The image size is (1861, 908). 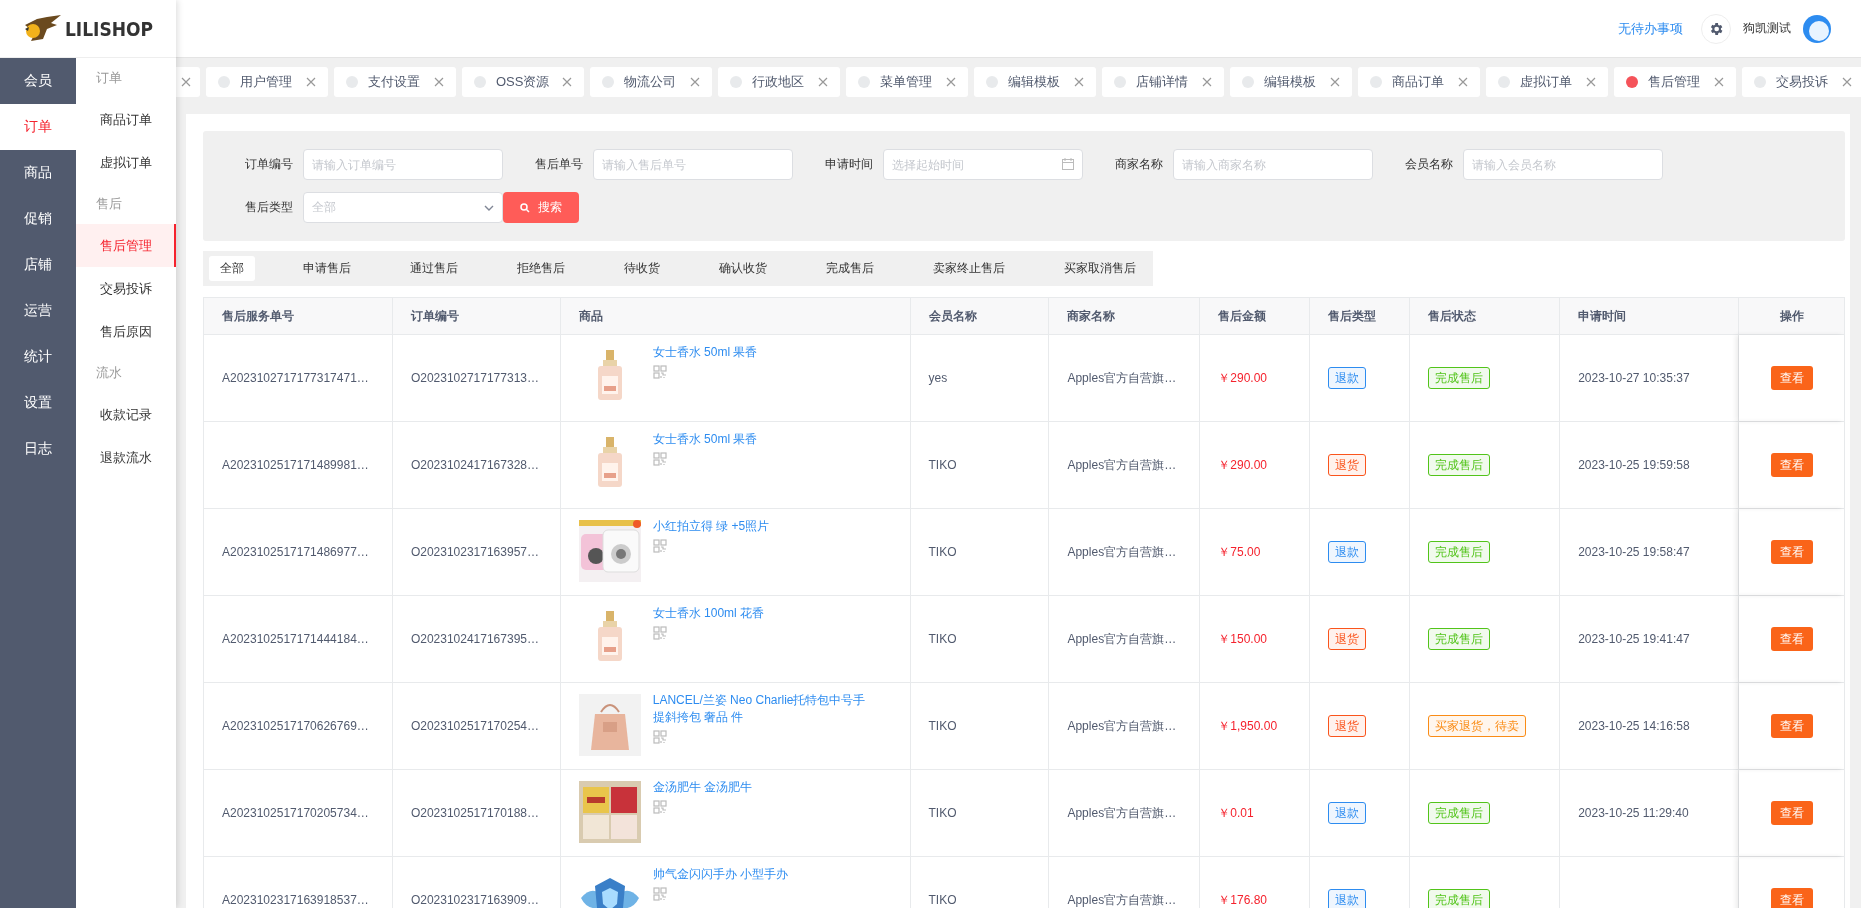 What do you see at coordinates (1650, 639) in the screenshot?
I see `table-cell: 2023-10-25 19:41:47` at bounding box center [1650, 639].